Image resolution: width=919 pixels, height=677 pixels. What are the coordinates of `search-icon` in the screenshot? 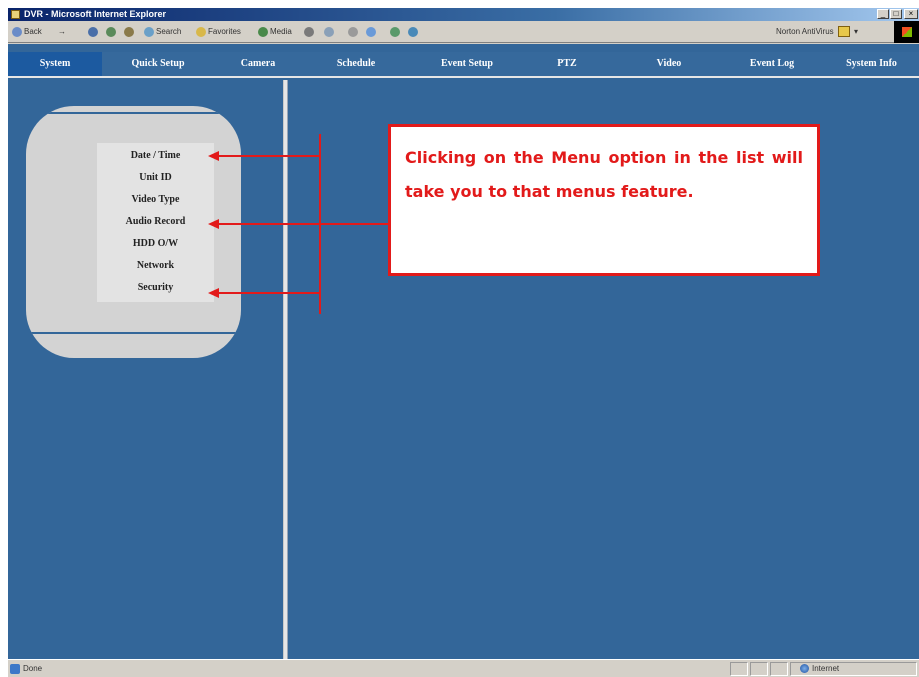 It's located at (149, 31).